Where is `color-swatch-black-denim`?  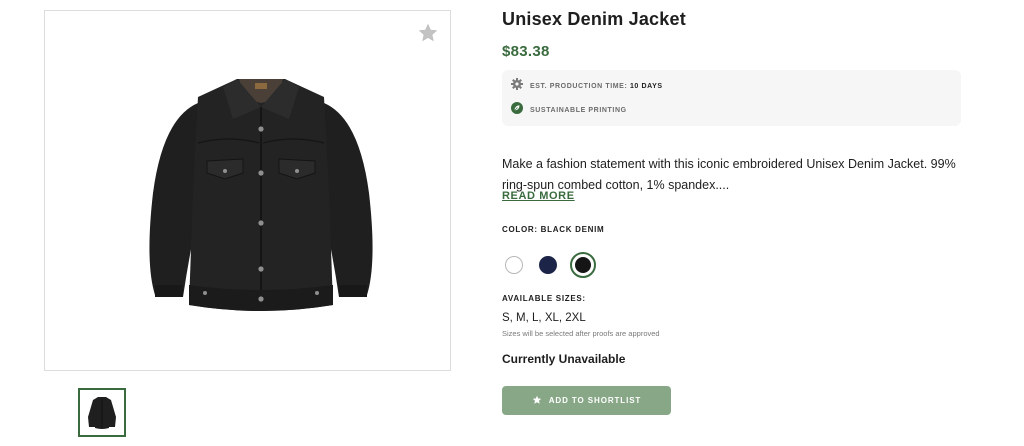
color-swatch-black-denim is located at coordinates (583, 265).